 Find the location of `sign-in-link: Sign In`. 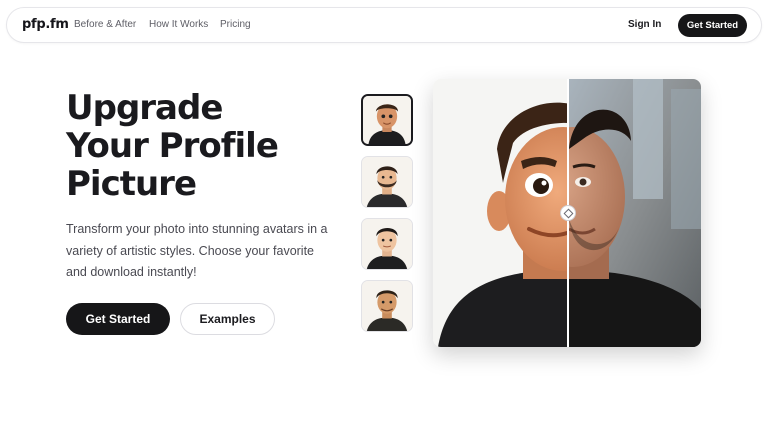

sign-in-link: Sign In is located at coordinates (644, 24).